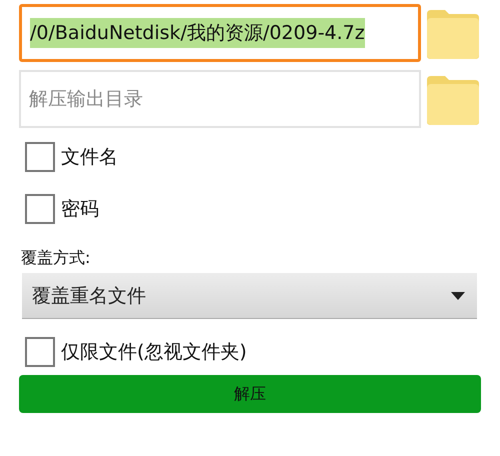 The height and width of the screenshot is (456, 500). Describe the element at coordinates (458, 296) in the screenshot. I see `caret-icon` at that location.